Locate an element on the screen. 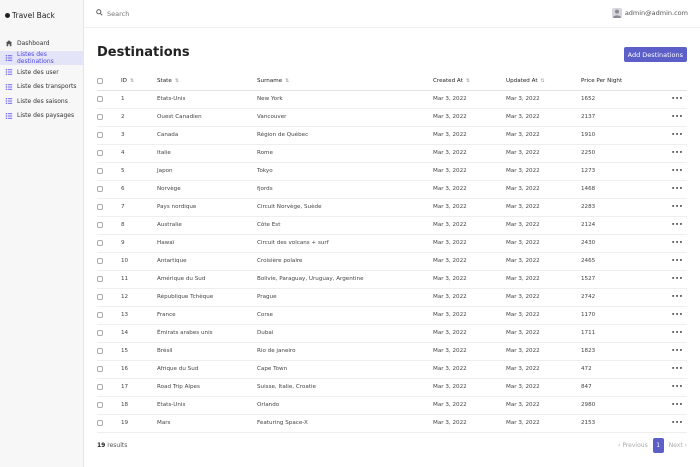  table-cell: Italie is located at coordinates (207, 153).